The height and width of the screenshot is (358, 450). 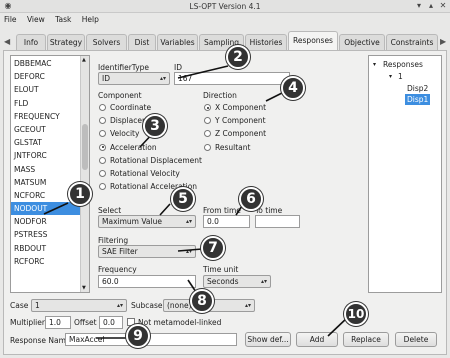 I want to click on callout-1: 1, so click(x=80, y=194).